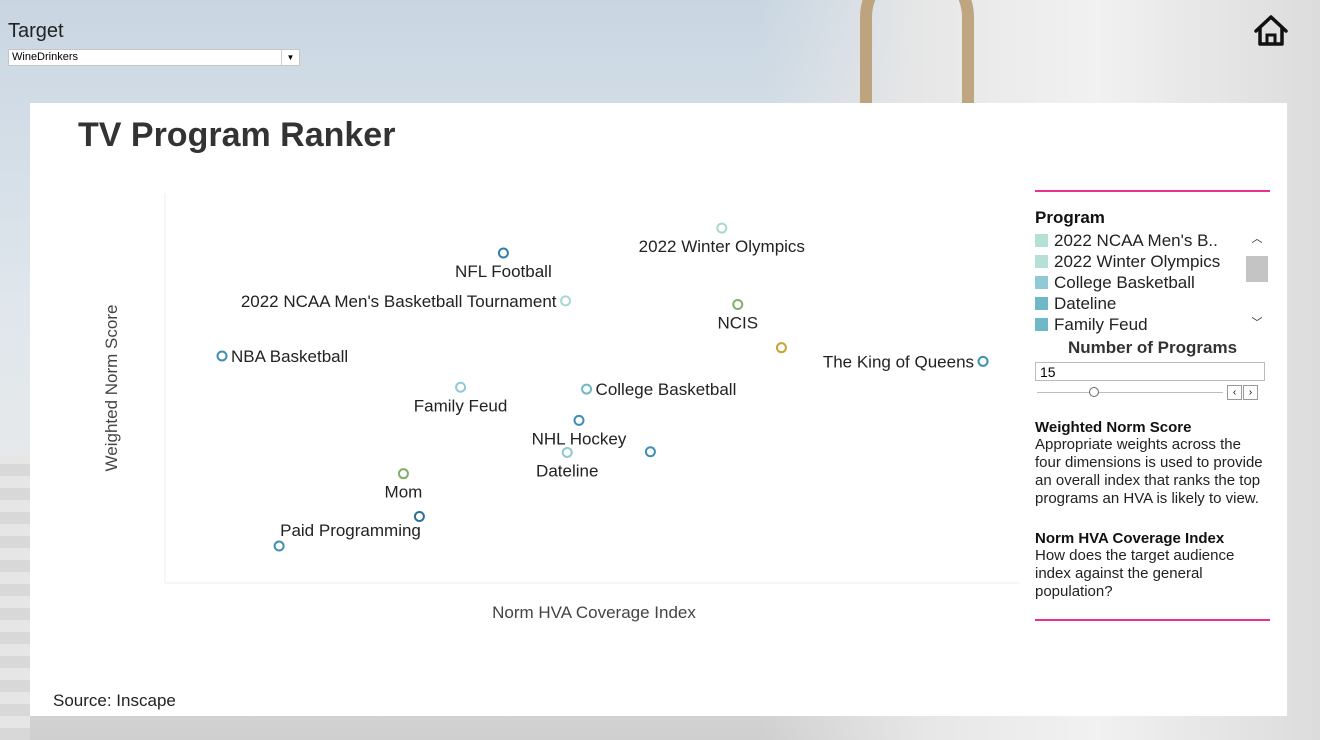 The image size is (1320, 740). I want to click on program-filter-label: 2022 Winter Olympics, so click(1137, 261).